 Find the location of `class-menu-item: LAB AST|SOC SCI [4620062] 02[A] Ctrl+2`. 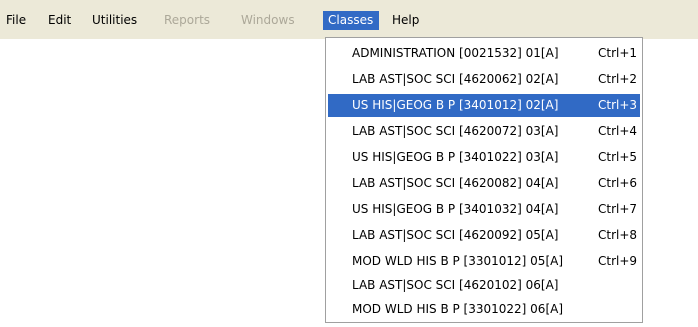

class-menu-item: LAB AST|SOC SCI [4620062] 02[A] Ctrl+2 is located at coordinates (484, 79).